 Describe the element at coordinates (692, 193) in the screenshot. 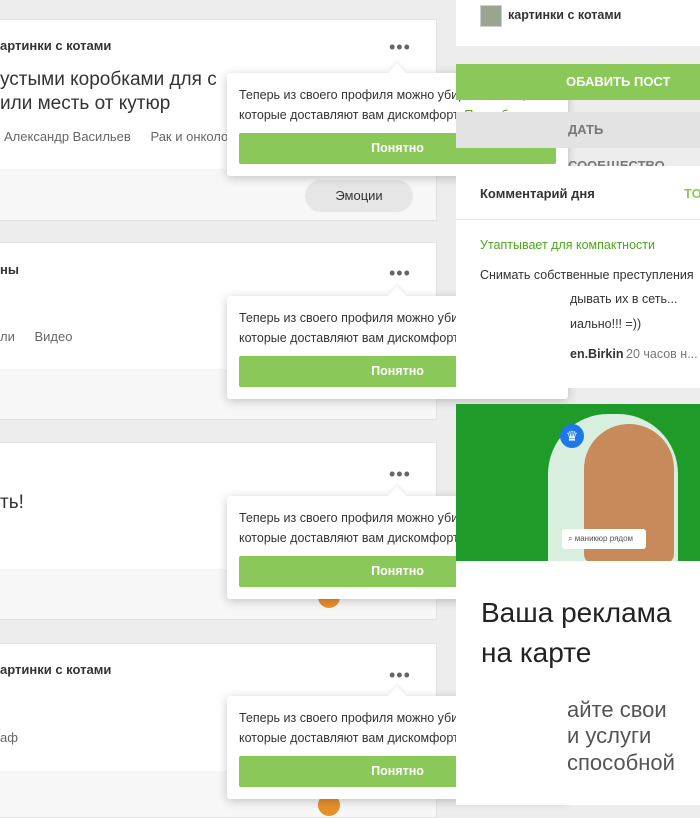

I see `tab-top: ТО` at that location.